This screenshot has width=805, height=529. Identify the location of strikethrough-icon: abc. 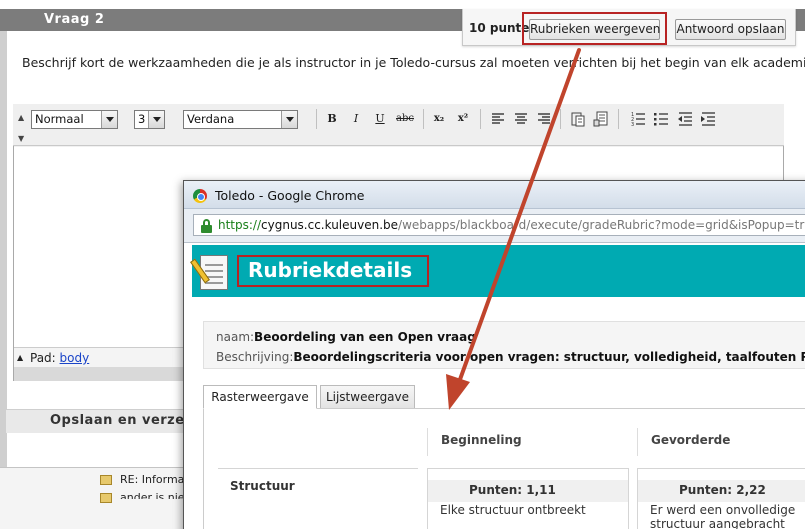
(405, 119).